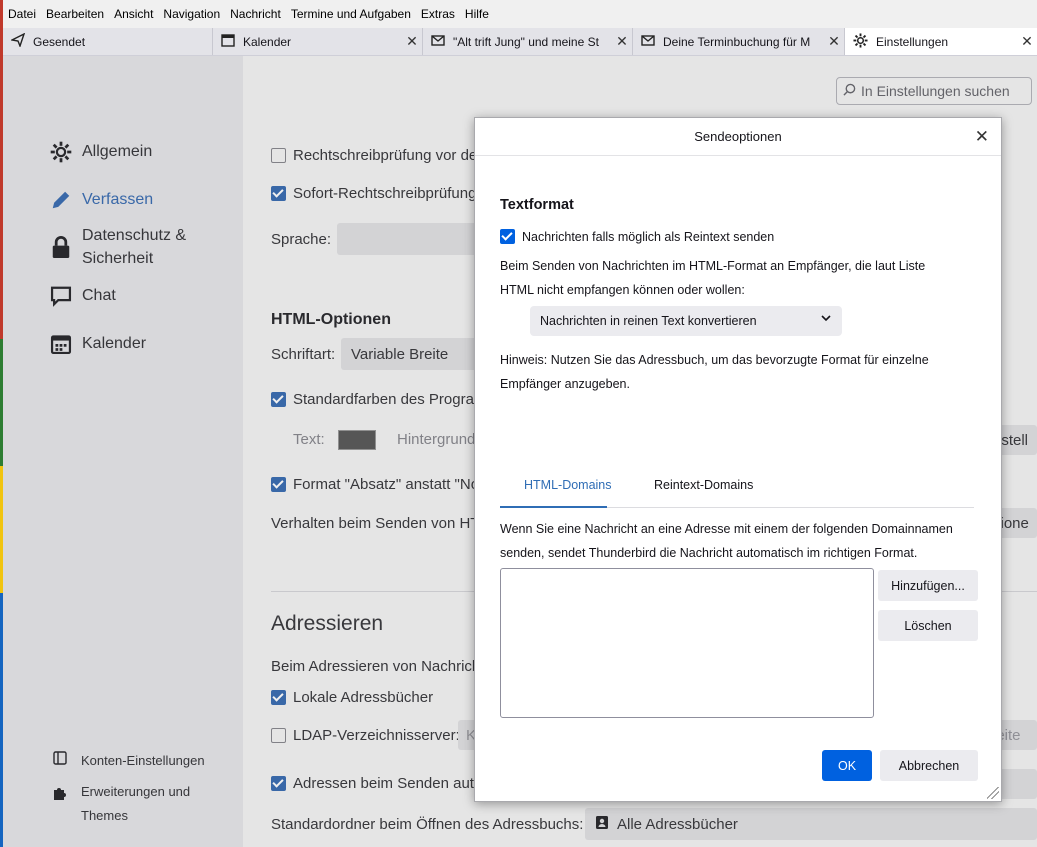 This screenshot has height=847, width=1037. I want to click on tab-title: Einstellungen, so click(912, 41).